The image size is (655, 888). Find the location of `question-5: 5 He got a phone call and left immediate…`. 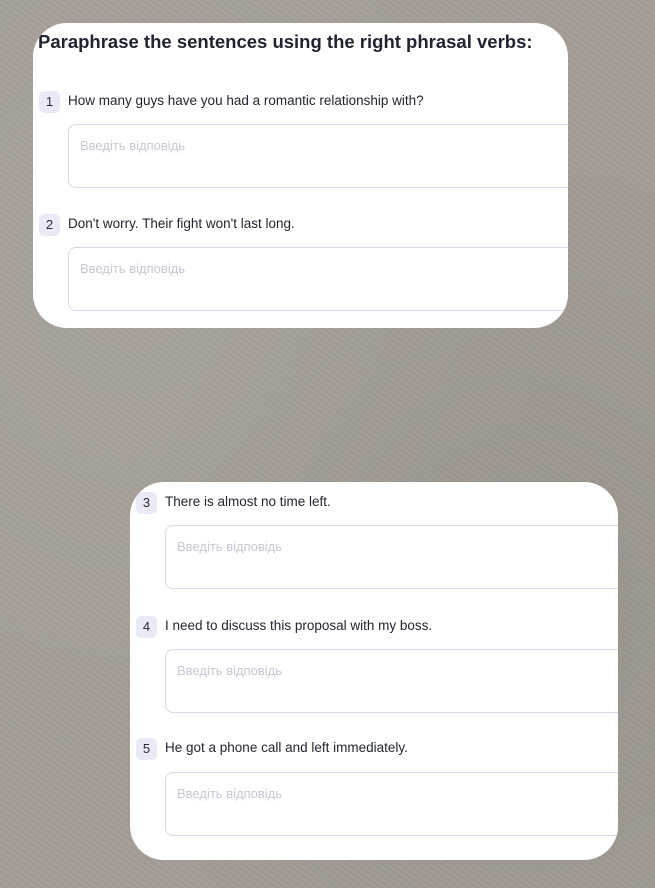

question-5: 5 He got a phone call and left immediate… is located at coordinates (374, 749).